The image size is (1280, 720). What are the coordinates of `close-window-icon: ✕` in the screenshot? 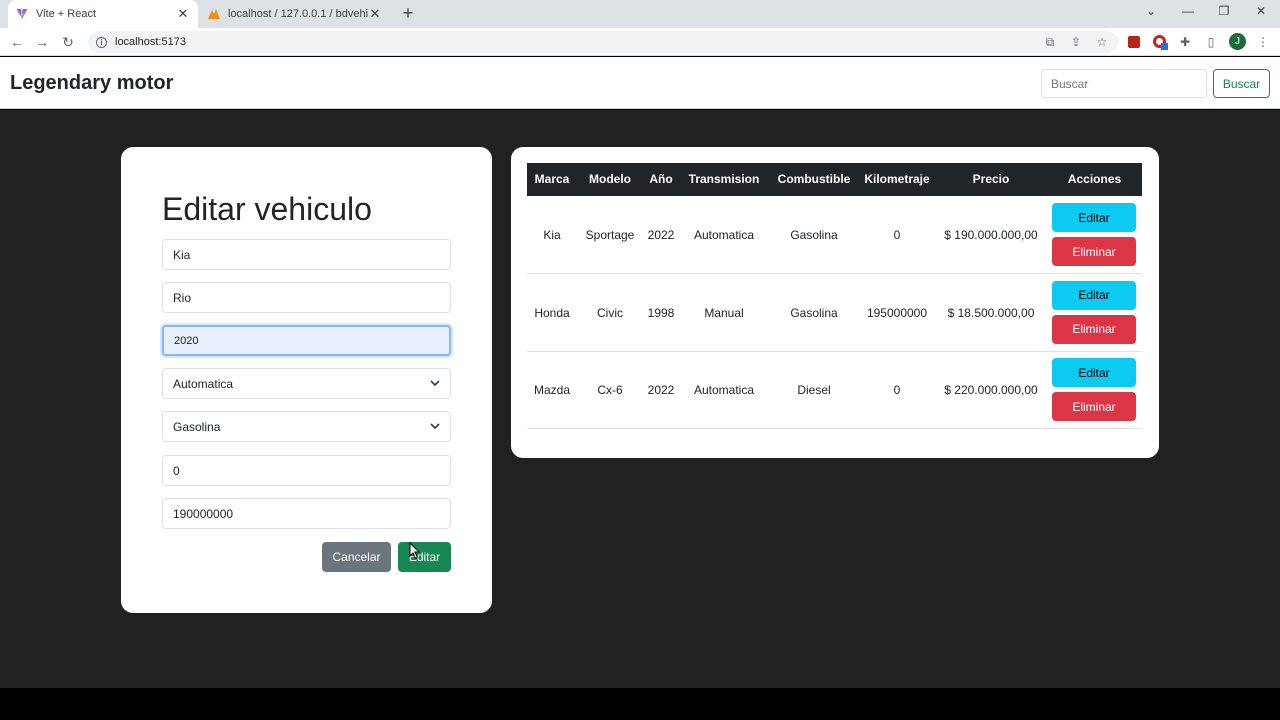 It's located at (1261, 11).